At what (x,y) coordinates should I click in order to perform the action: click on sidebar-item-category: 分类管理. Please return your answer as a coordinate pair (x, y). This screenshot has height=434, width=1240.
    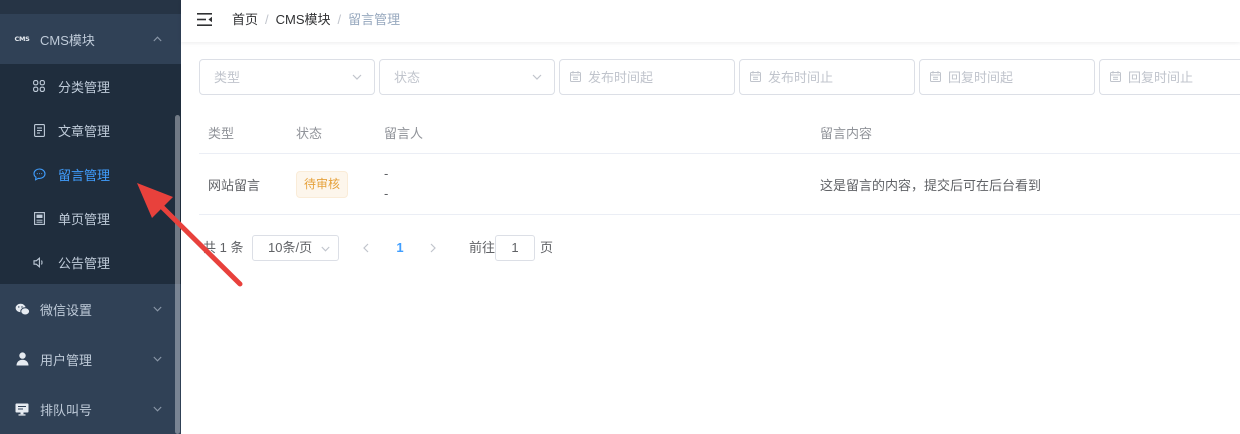
    Looking at the image, I should click on (90, 86).